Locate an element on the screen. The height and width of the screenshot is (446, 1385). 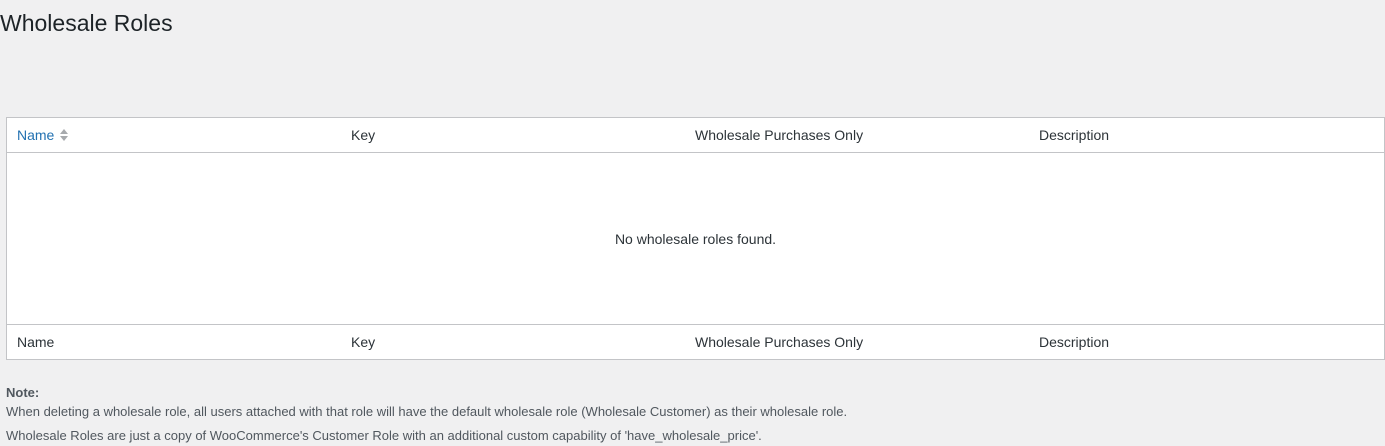
column-footer-wholesale-purchases-only: Wholesale Purchases Only is located at coordinates (779, 342).